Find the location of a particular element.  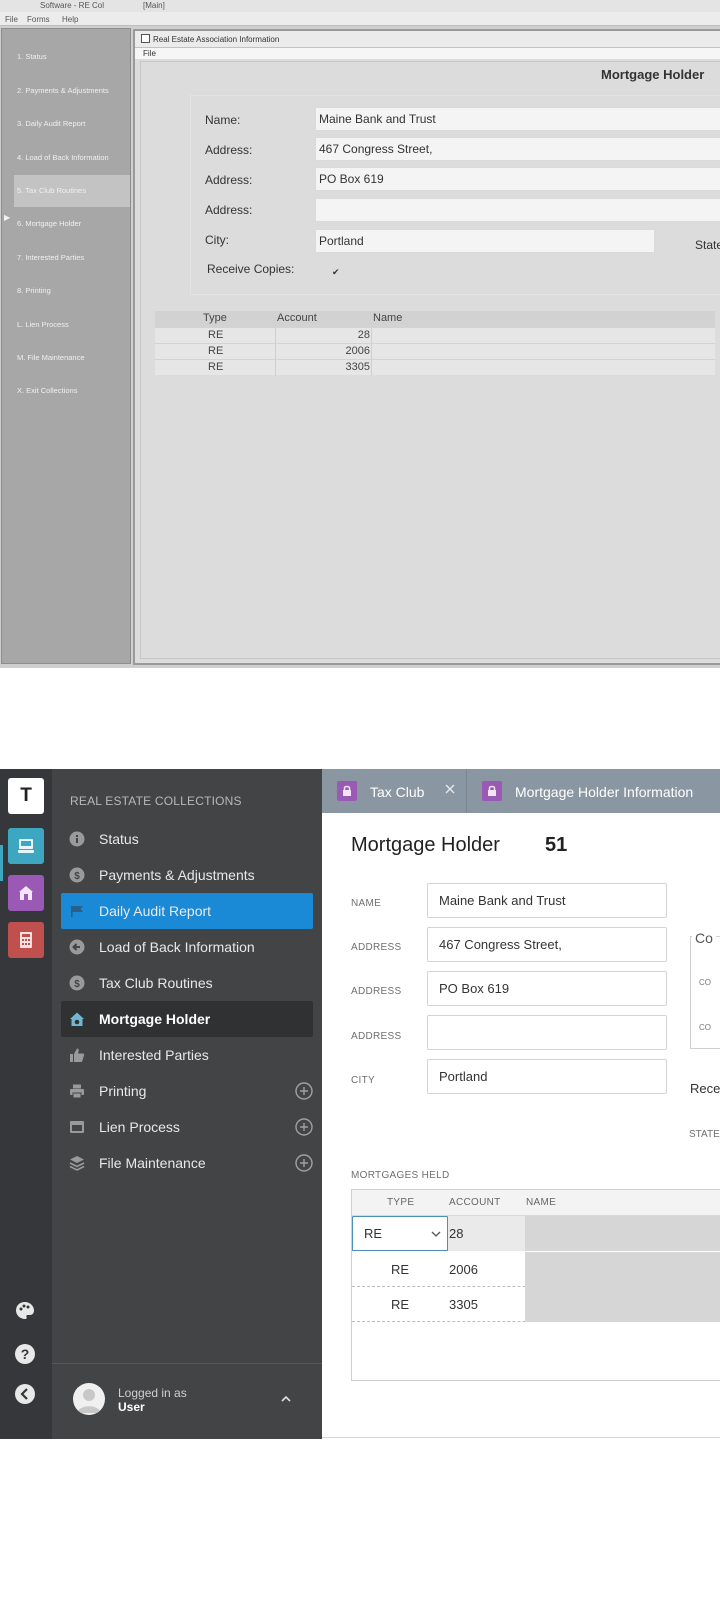

legacy-address3-label: Address: is located at coordinates (229, 210).